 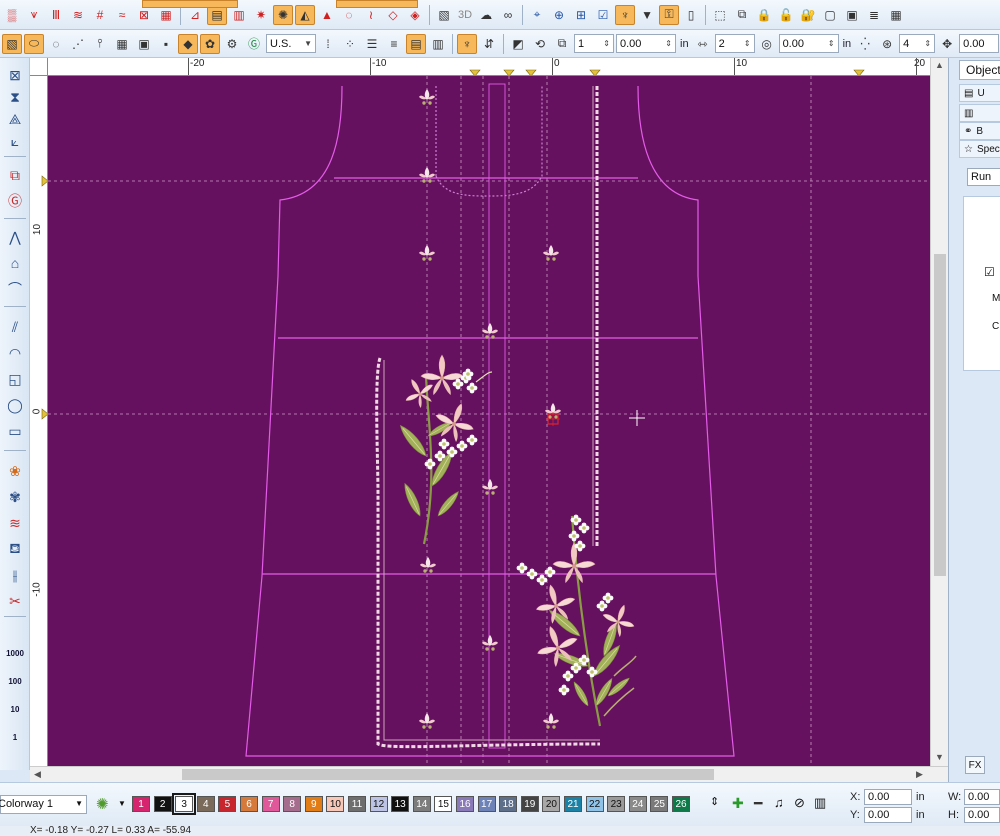 I want to click on color-swatch-26: 26, so click(x=681, y=804).